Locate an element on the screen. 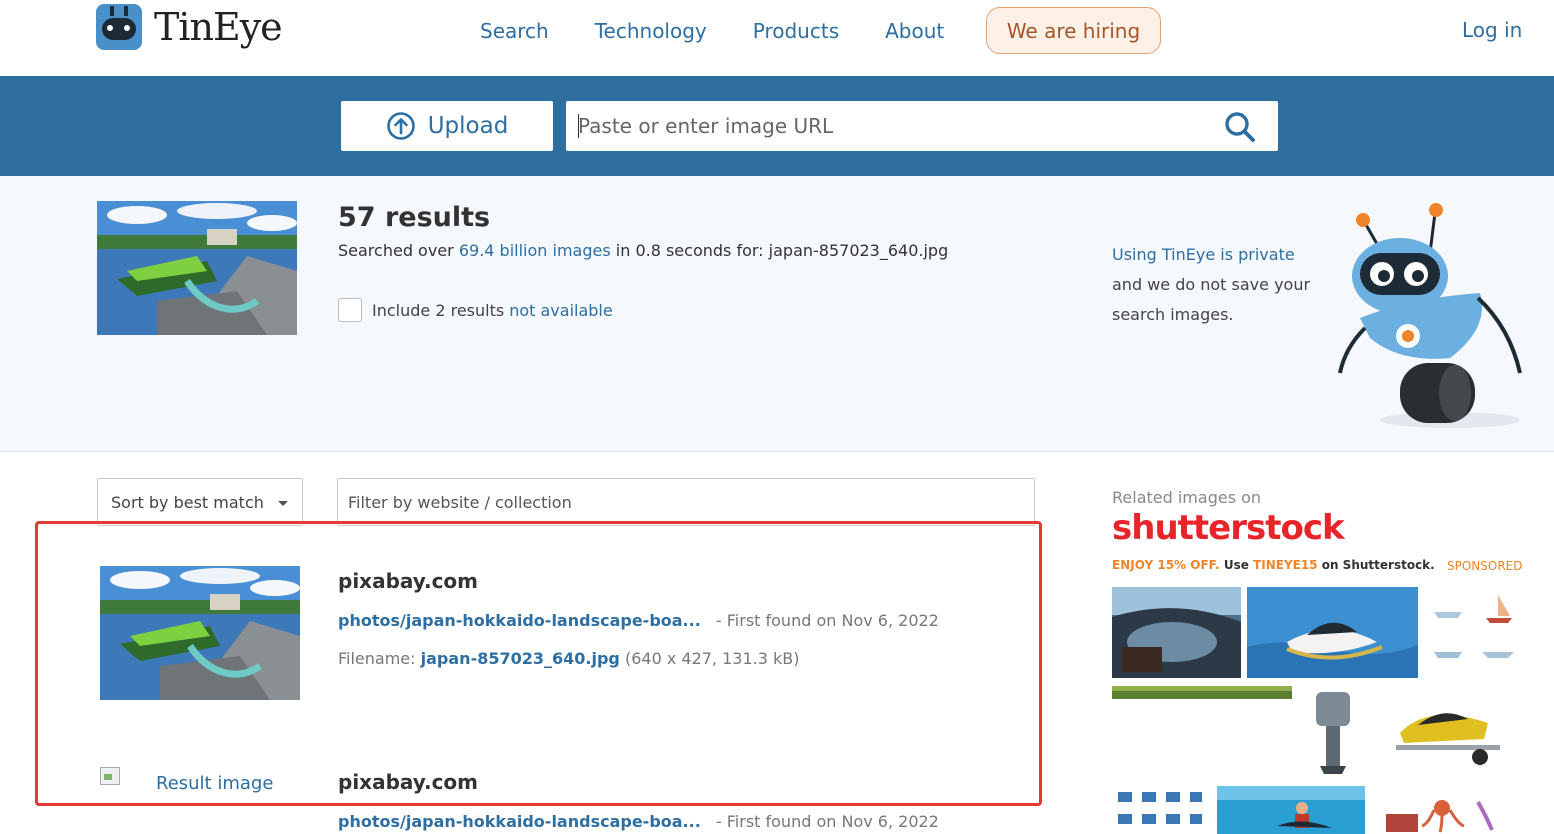 Image resolution: width=1554 pixels, height=834 pixels. jet-ski-trailer-image is located at coordinates (1446, 731).